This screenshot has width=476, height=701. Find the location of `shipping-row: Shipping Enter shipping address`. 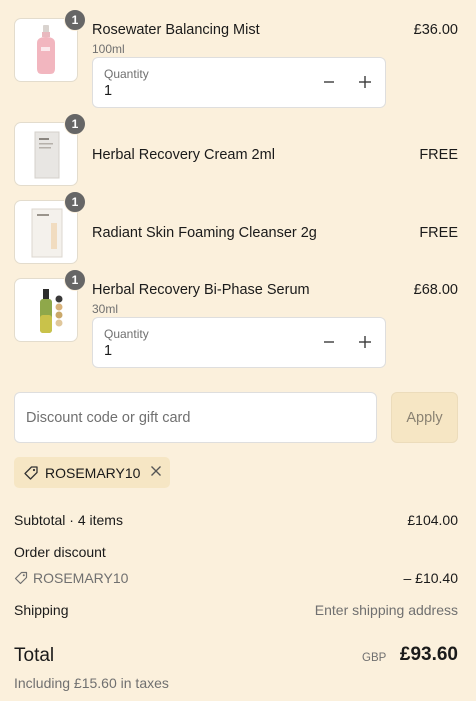

shipping-row: Shipping Enter shipping address is located at coordinates (236, 610).